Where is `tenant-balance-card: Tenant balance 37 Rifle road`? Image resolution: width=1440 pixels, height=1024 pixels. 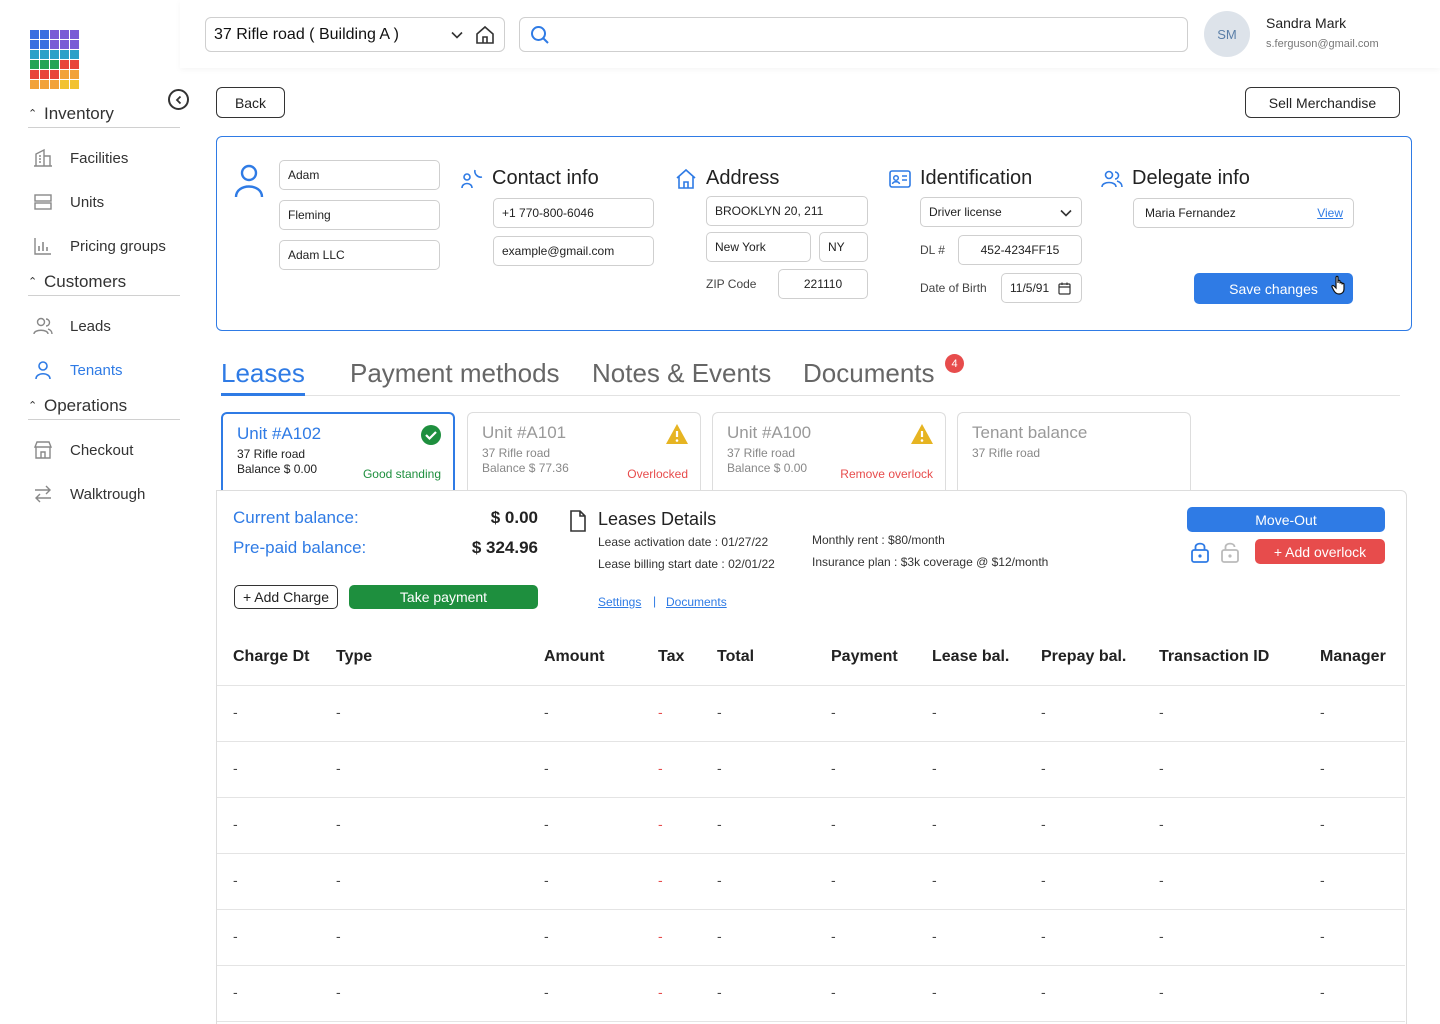 tenant-balance-card: Tenant balance 37 Rifle road is located at coordinates (1074, 451).